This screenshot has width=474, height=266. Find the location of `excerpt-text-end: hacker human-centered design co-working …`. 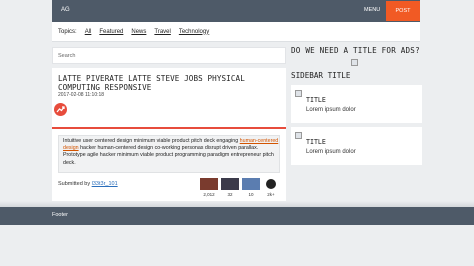

excerpt-text-end: hacker human-centered design co-working … is located at coordinates (168, 155).